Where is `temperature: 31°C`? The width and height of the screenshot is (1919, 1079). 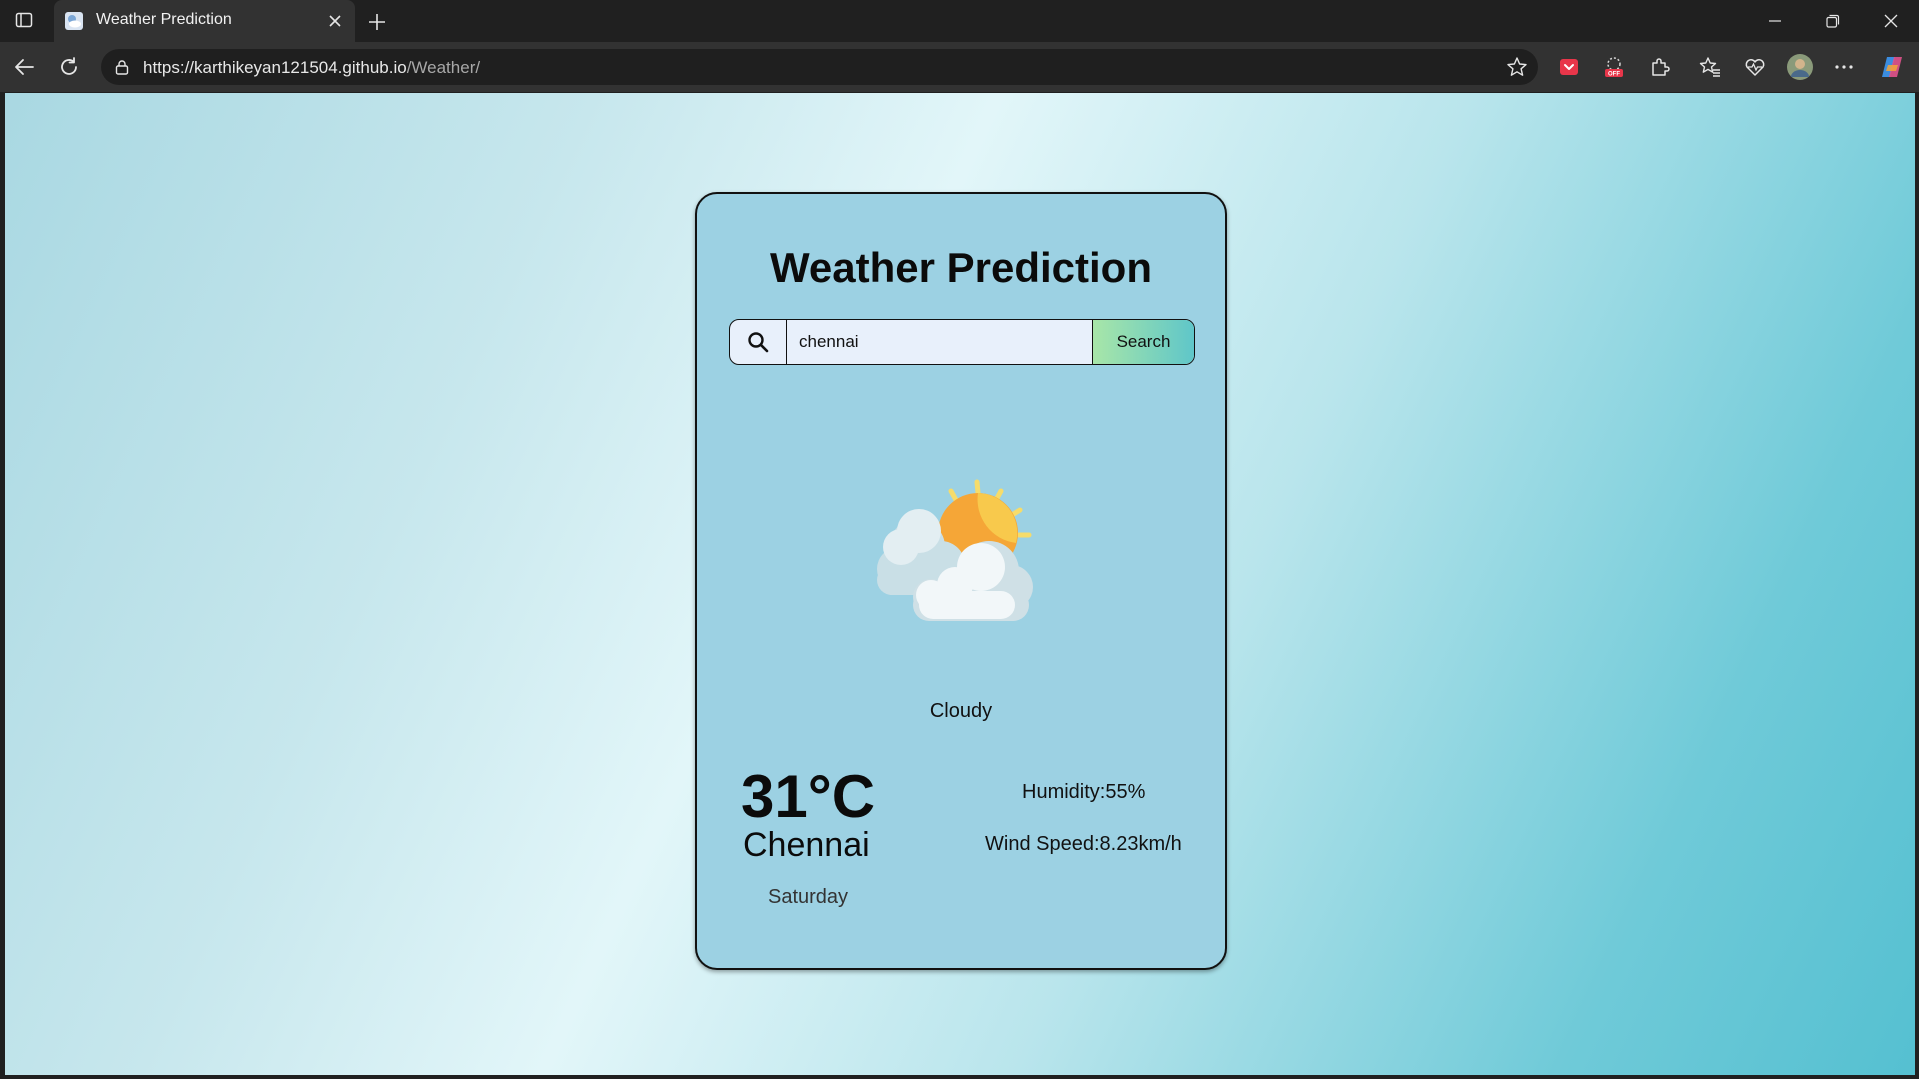 temperature: 31°C is located at coordinates (808, 796).